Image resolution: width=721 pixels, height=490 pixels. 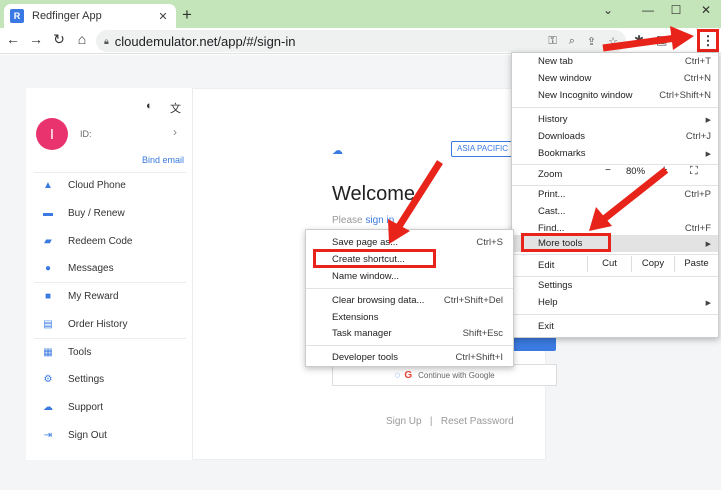 What do you see at coordinates (565, 78) in the screenshot?
I see `menu-item-label: New window` at bounding box center [565, 78].